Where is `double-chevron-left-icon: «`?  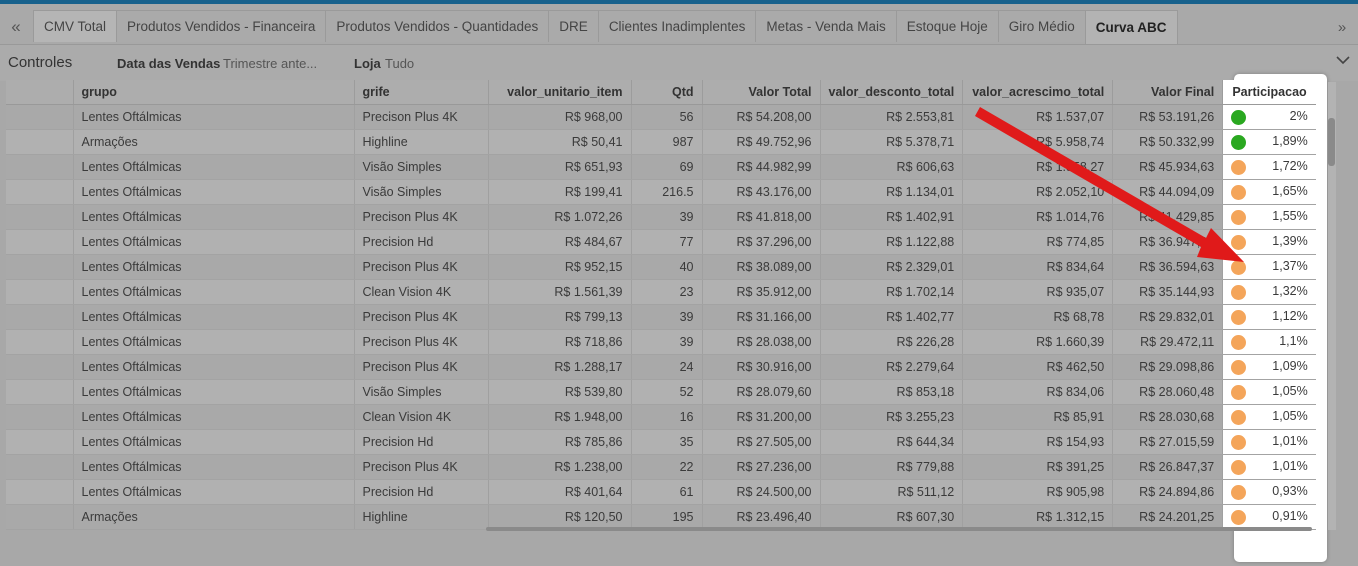
double-chevron-left-icon: « is located at coordinates (16, 27).